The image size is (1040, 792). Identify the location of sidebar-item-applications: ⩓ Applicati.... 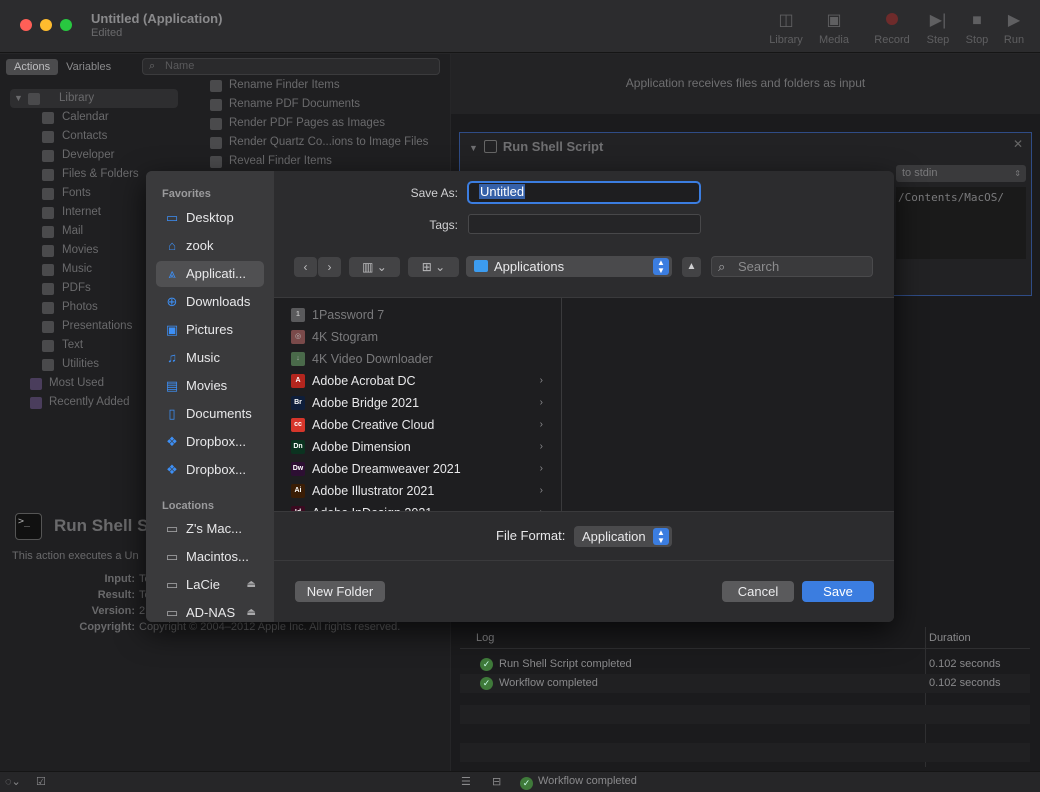
(210, 274).